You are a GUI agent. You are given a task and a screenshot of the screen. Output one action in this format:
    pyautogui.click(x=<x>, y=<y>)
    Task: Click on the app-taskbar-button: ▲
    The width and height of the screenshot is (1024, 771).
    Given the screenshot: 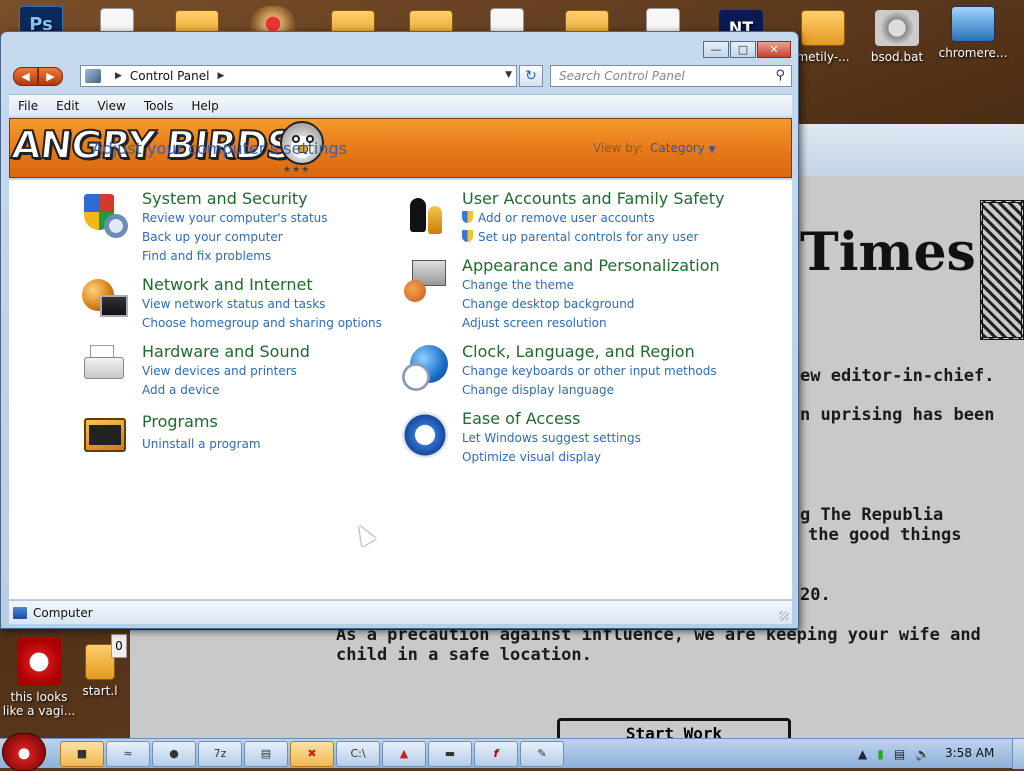 What is the action you would take?
    pyautogui.click(x=404, y=754)
    